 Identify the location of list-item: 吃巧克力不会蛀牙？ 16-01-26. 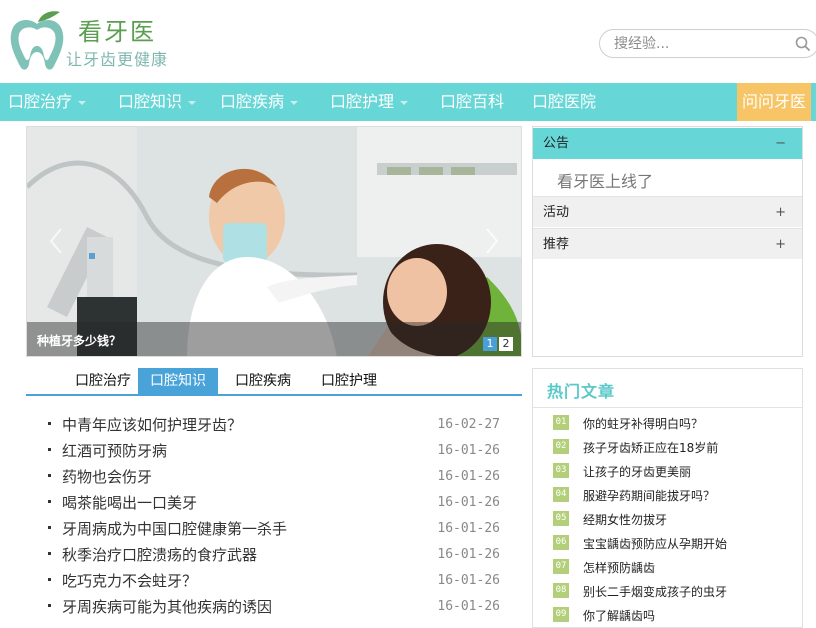
(276, 581).